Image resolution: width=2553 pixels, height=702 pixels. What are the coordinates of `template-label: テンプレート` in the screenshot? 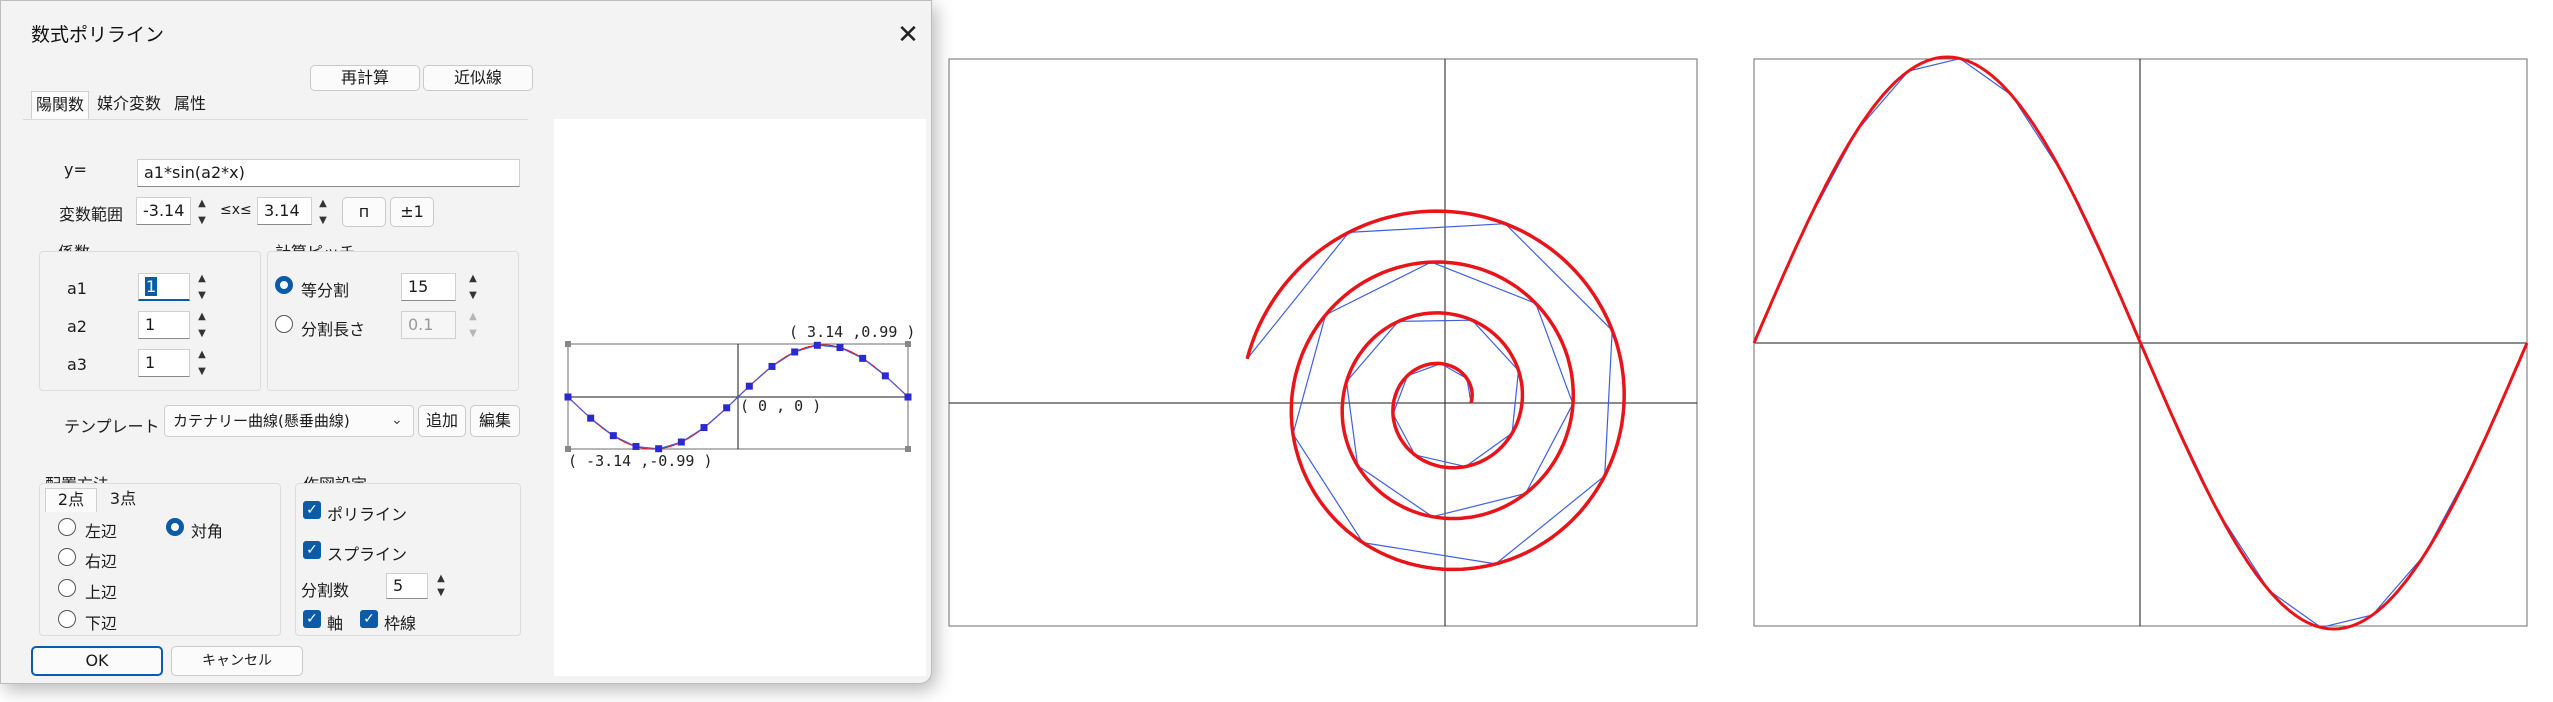 It's located at (112, 426).